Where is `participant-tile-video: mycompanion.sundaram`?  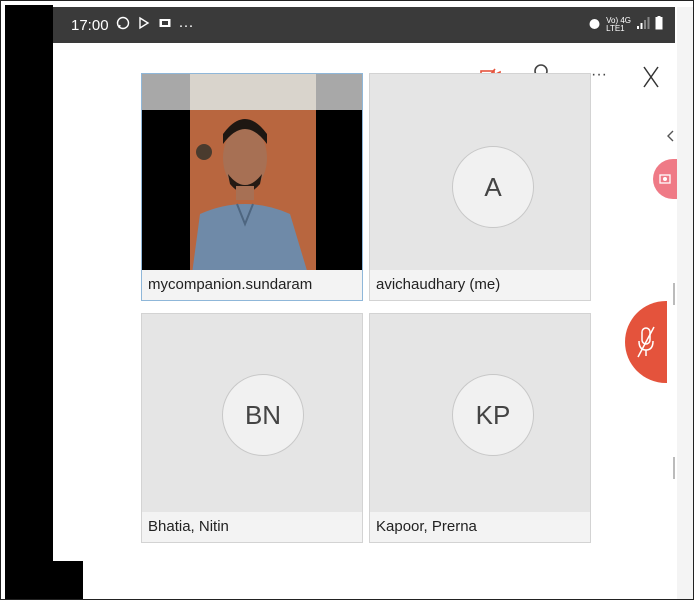 participant-tile-video: mycompanion.sundaram is located at coordinates (252, 187).